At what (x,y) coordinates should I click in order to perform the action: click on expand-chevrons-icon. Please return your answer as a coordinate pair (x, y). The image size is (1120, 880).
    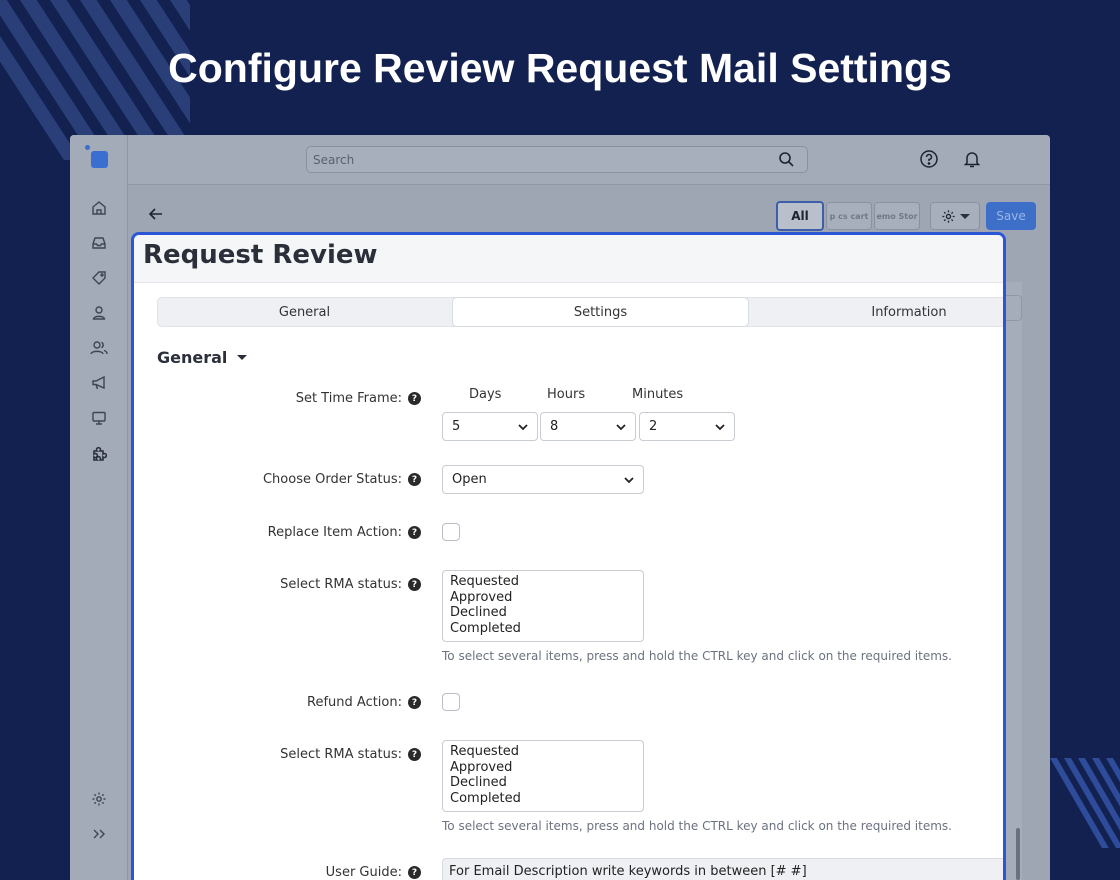
    Looking at the image, I should click on (99, 834).